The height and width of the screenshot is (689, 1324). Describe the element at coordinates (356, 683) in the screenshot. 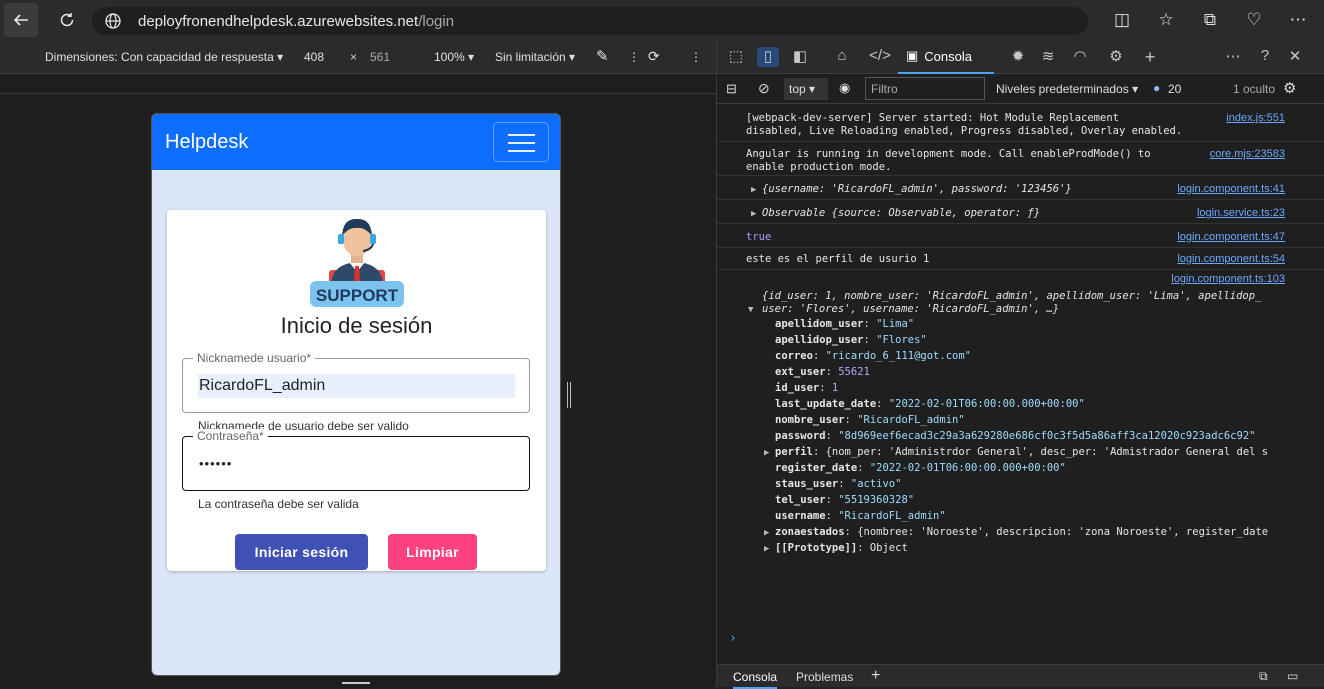

I see `bottom-resize-handle` at that location.